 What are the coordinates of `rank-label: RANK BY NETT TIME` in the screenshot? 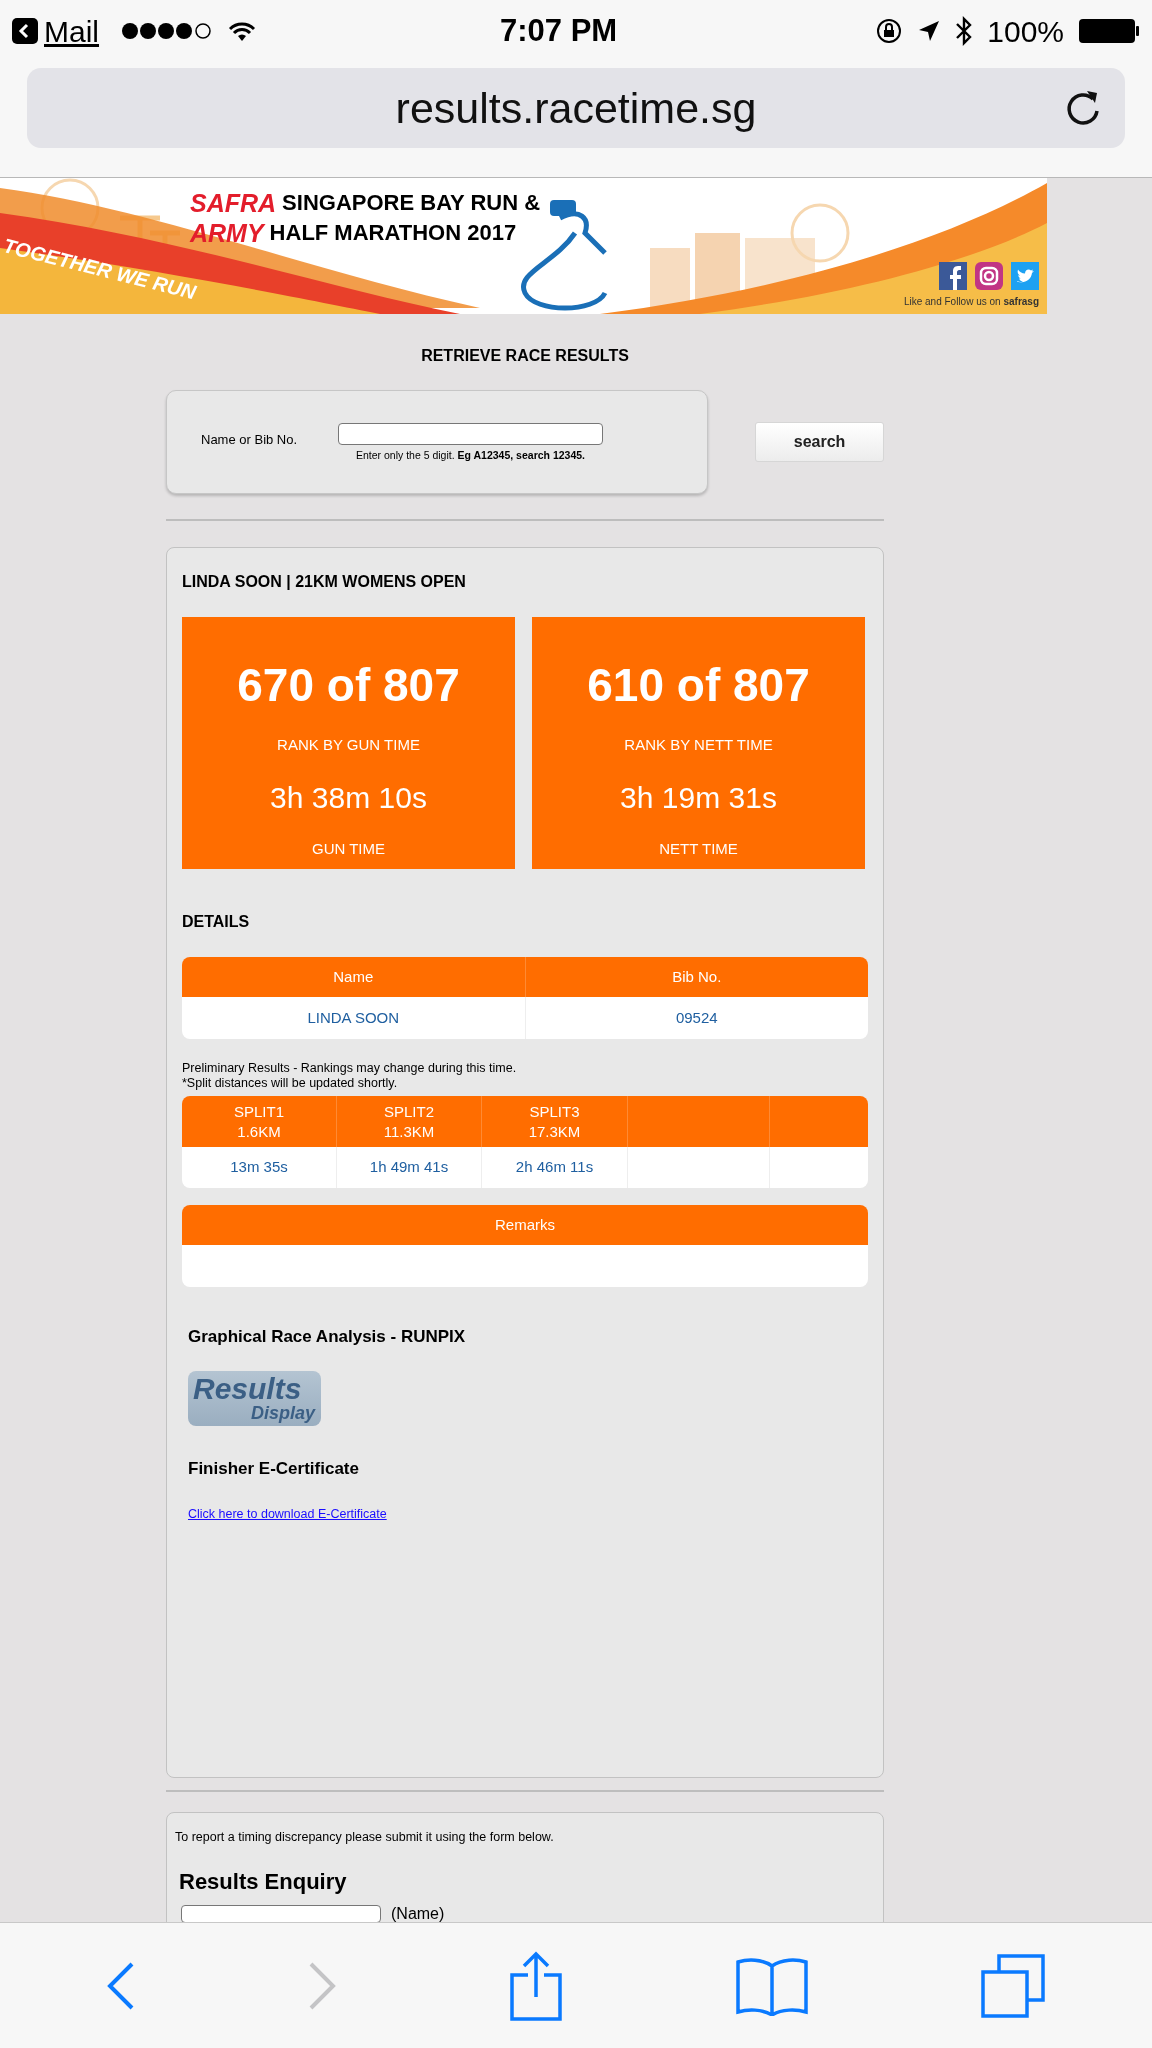 It's located at (698, 745).